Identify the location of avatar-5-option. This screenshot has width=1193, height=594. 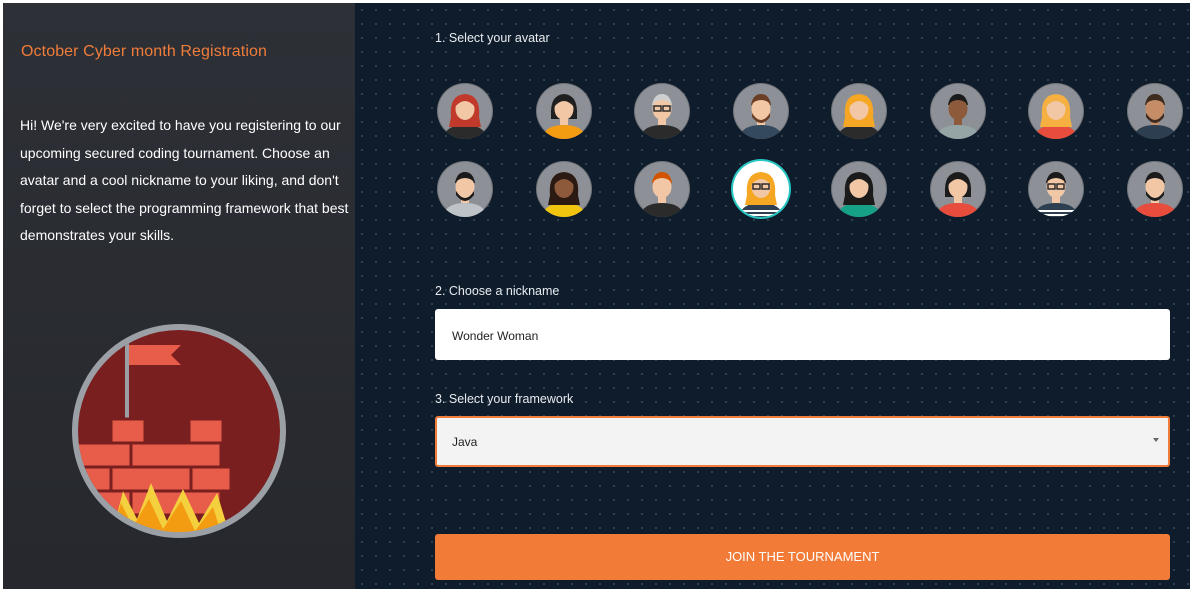
(859, 111).